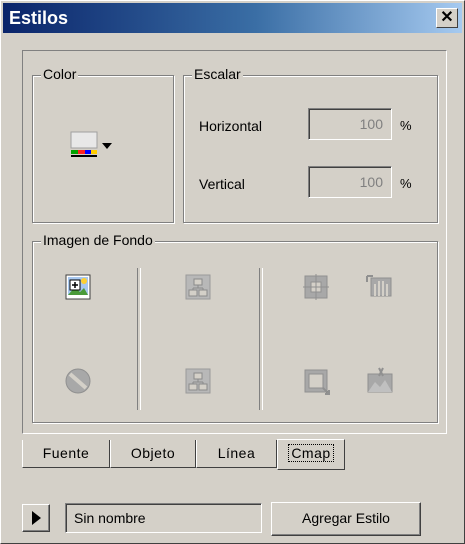 The height and width of the screenshot is (544, 465). I want to click on expand-button, so click(36, 518).